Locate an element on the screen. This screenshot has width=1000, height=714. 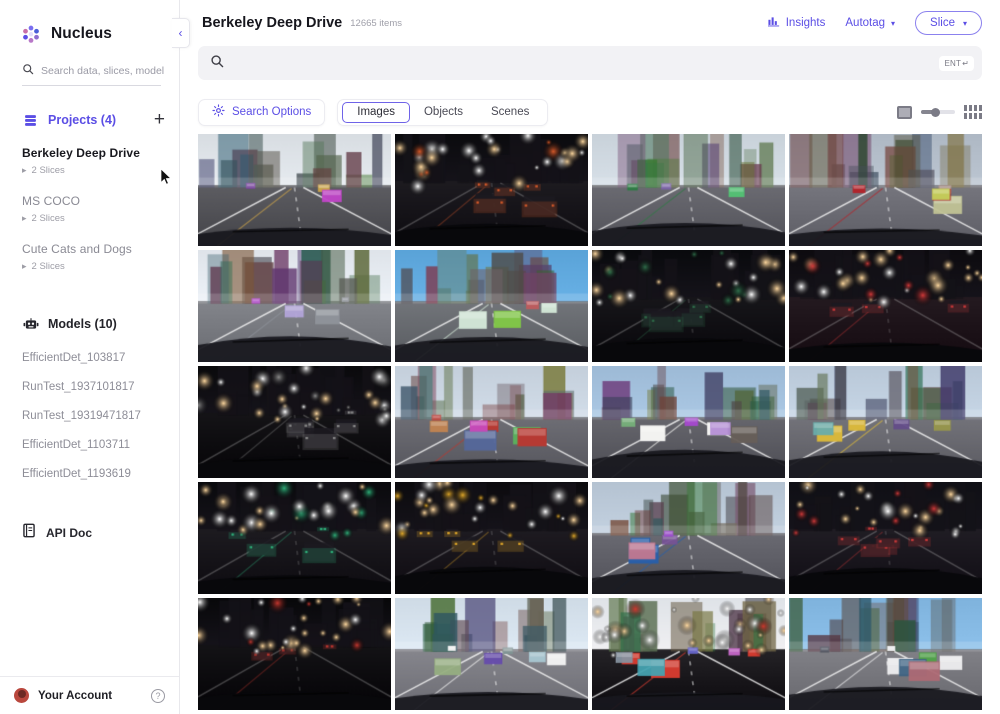
enter-key-badge: ENT ↵ is located at coordinates (956, 63).